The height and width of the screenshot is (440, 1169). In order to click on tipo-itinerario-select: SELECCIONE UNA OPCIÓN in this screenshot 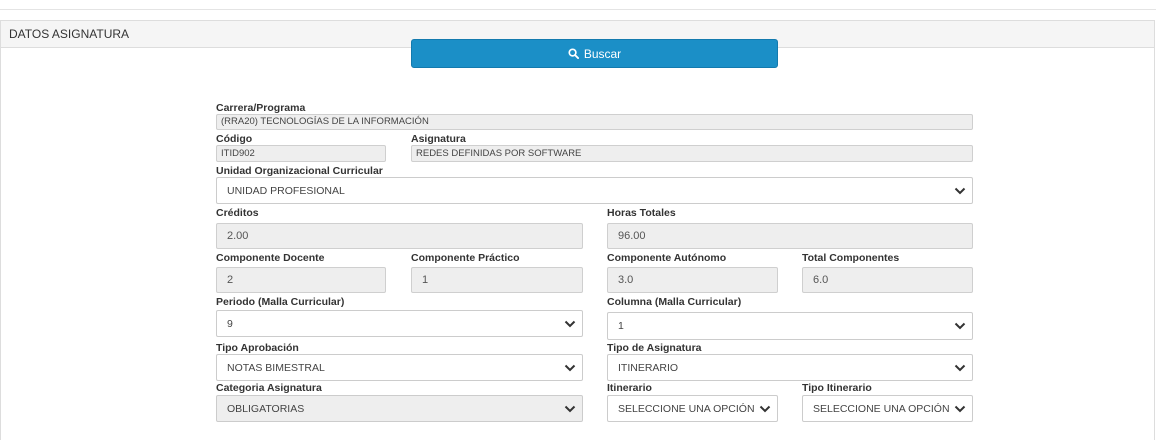, I will do `click(887, 408)`.